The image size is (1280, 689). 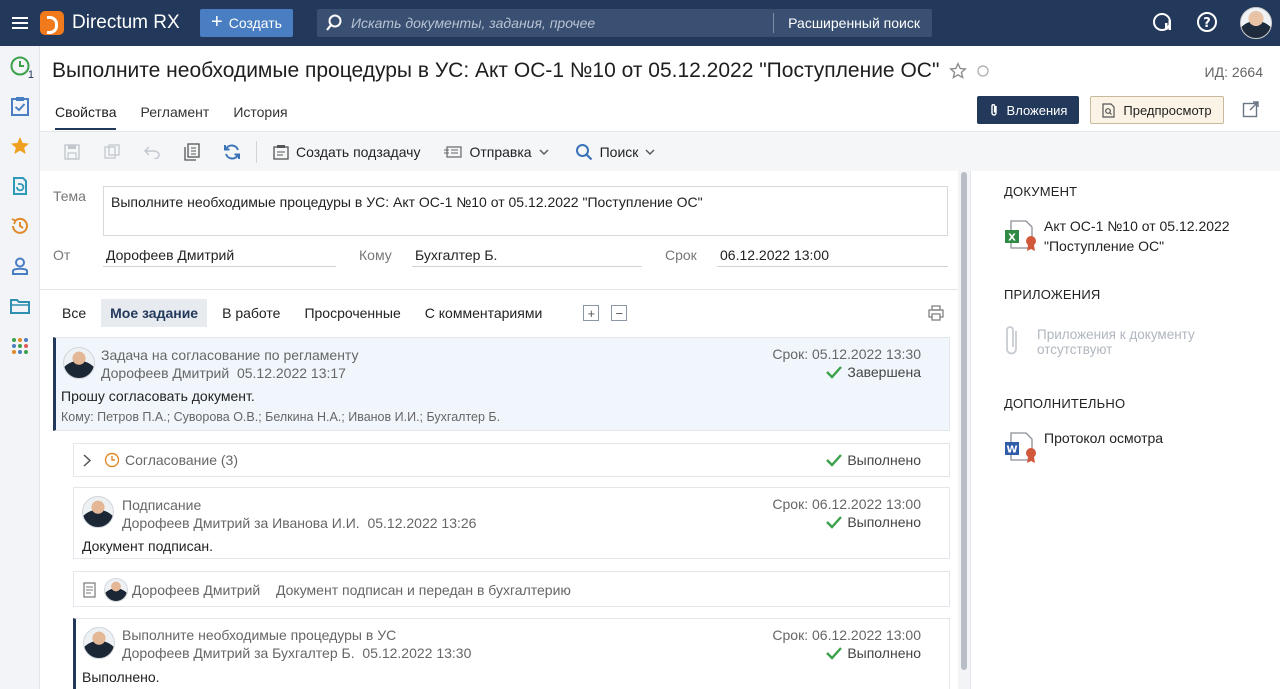 I want to click on rail-modules, so click(x=20, y=346).